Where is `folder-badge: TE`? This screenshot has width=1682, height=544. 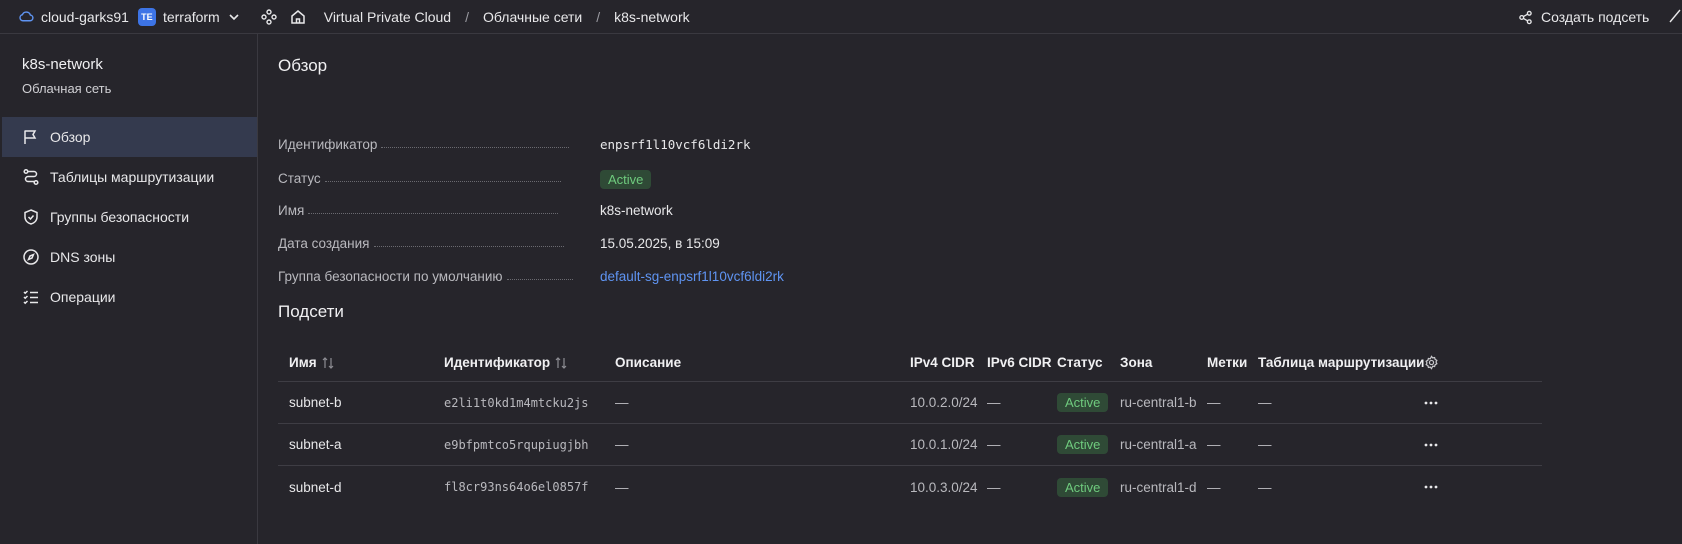 folder-badge: TE is located at coordinates (146, 16).